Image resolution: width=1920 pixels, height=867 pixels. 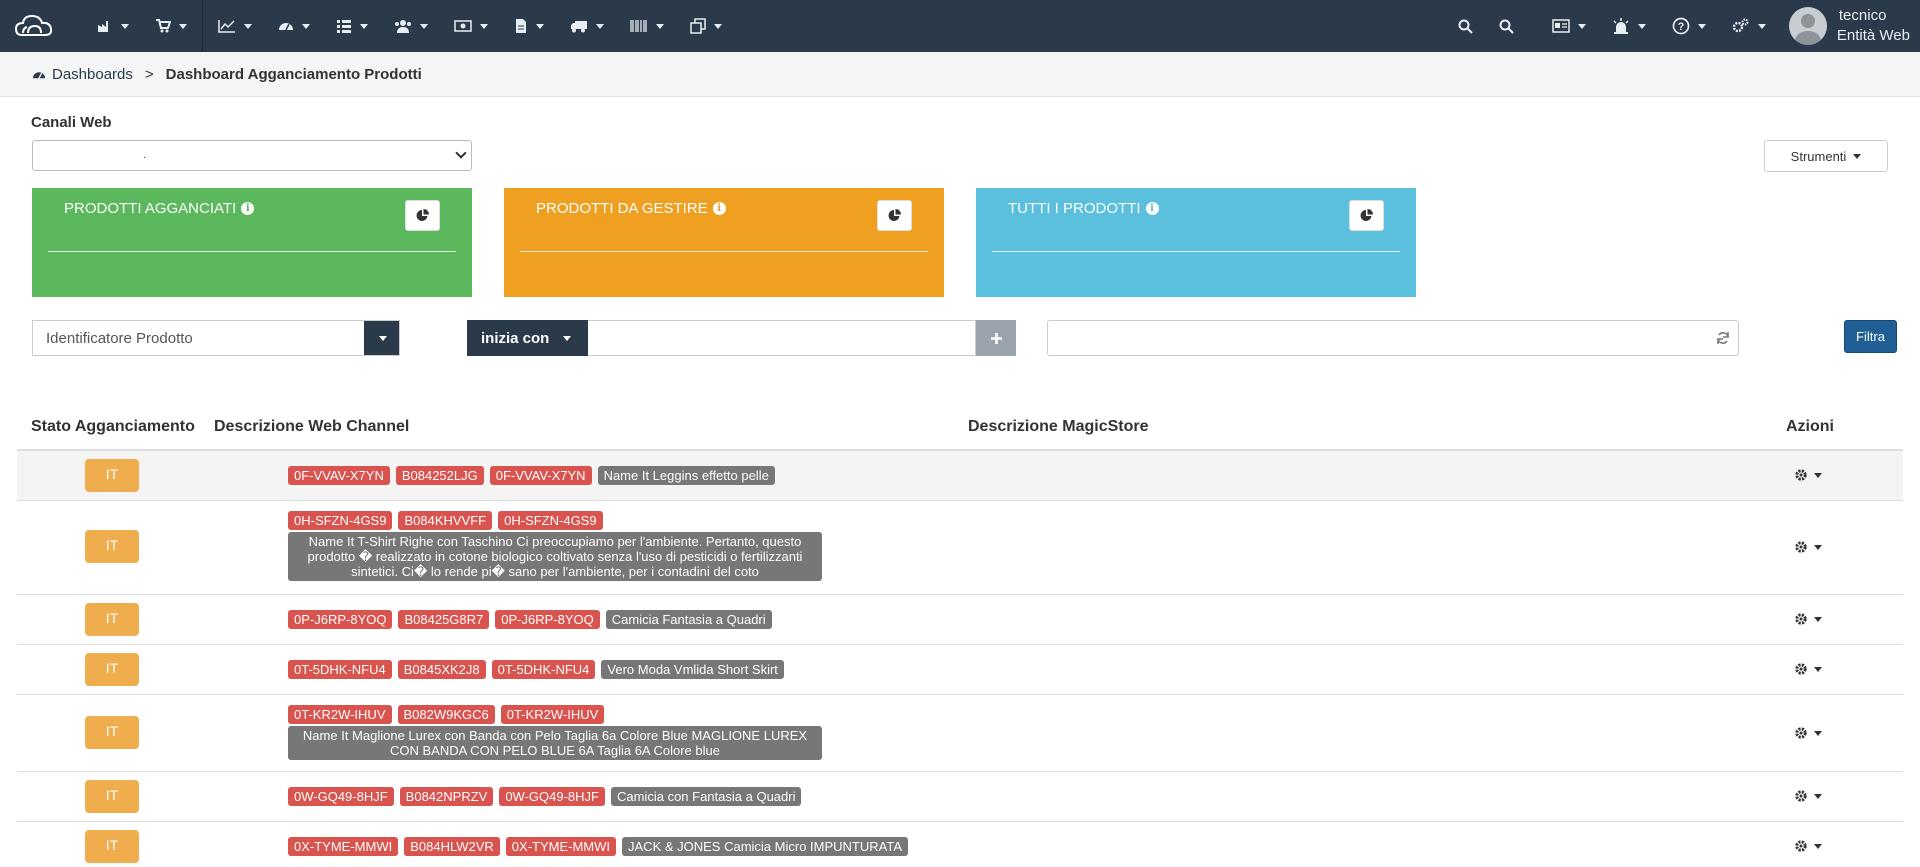 What do you see at coordinates (587, 26) in the screenshot?
I see `nav-menu-shipping` at bounding box center [587, 26].